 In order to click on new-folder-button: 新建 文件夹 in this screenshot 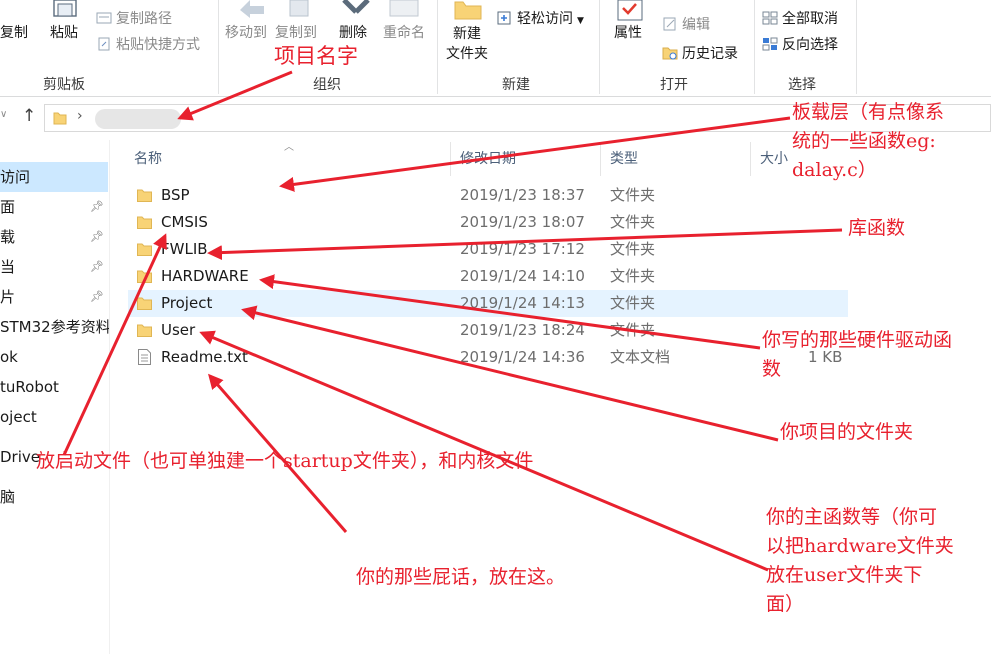, I will do `click(467, 44)`.